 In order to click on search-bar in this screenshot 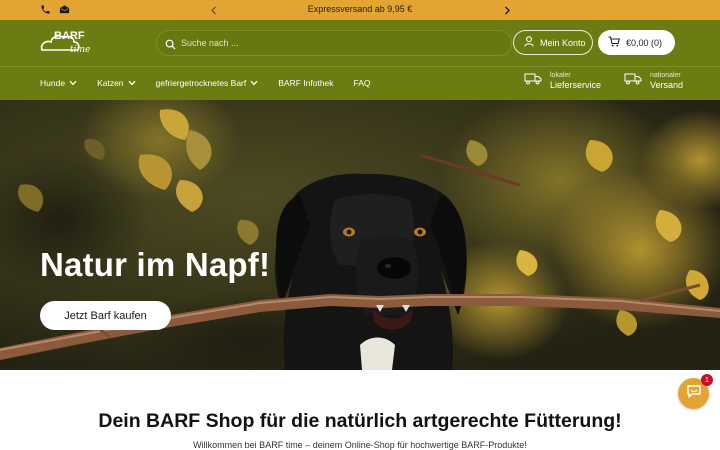, I will do `click(334, 43)`.